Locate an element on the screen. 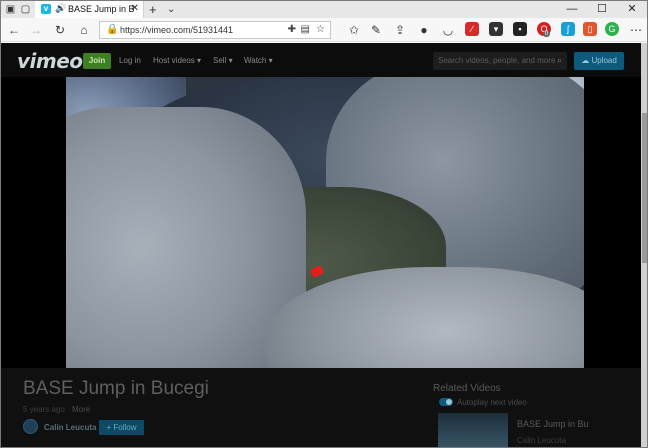  tab-actions-icon: ▣ is located at coordinates (10, 9).